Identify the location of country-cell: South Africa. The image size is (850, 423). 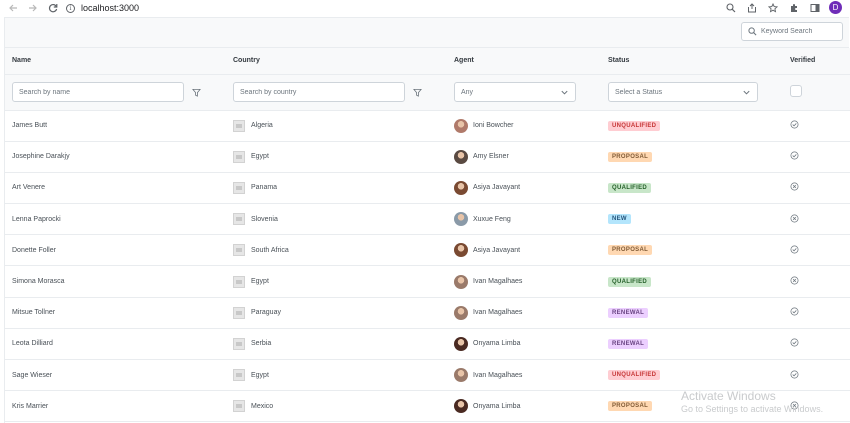
(336, 250).